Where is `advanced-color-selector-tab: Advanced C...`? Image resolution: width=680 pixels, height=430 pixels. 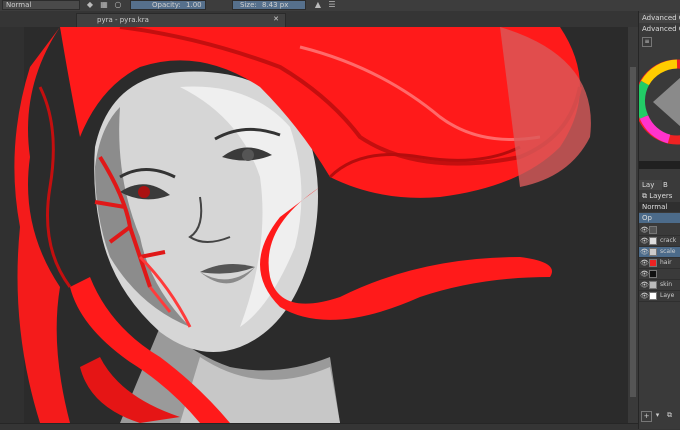 advanced-color-selector-tab: Advanced C... is located at coordinates (659, 18).